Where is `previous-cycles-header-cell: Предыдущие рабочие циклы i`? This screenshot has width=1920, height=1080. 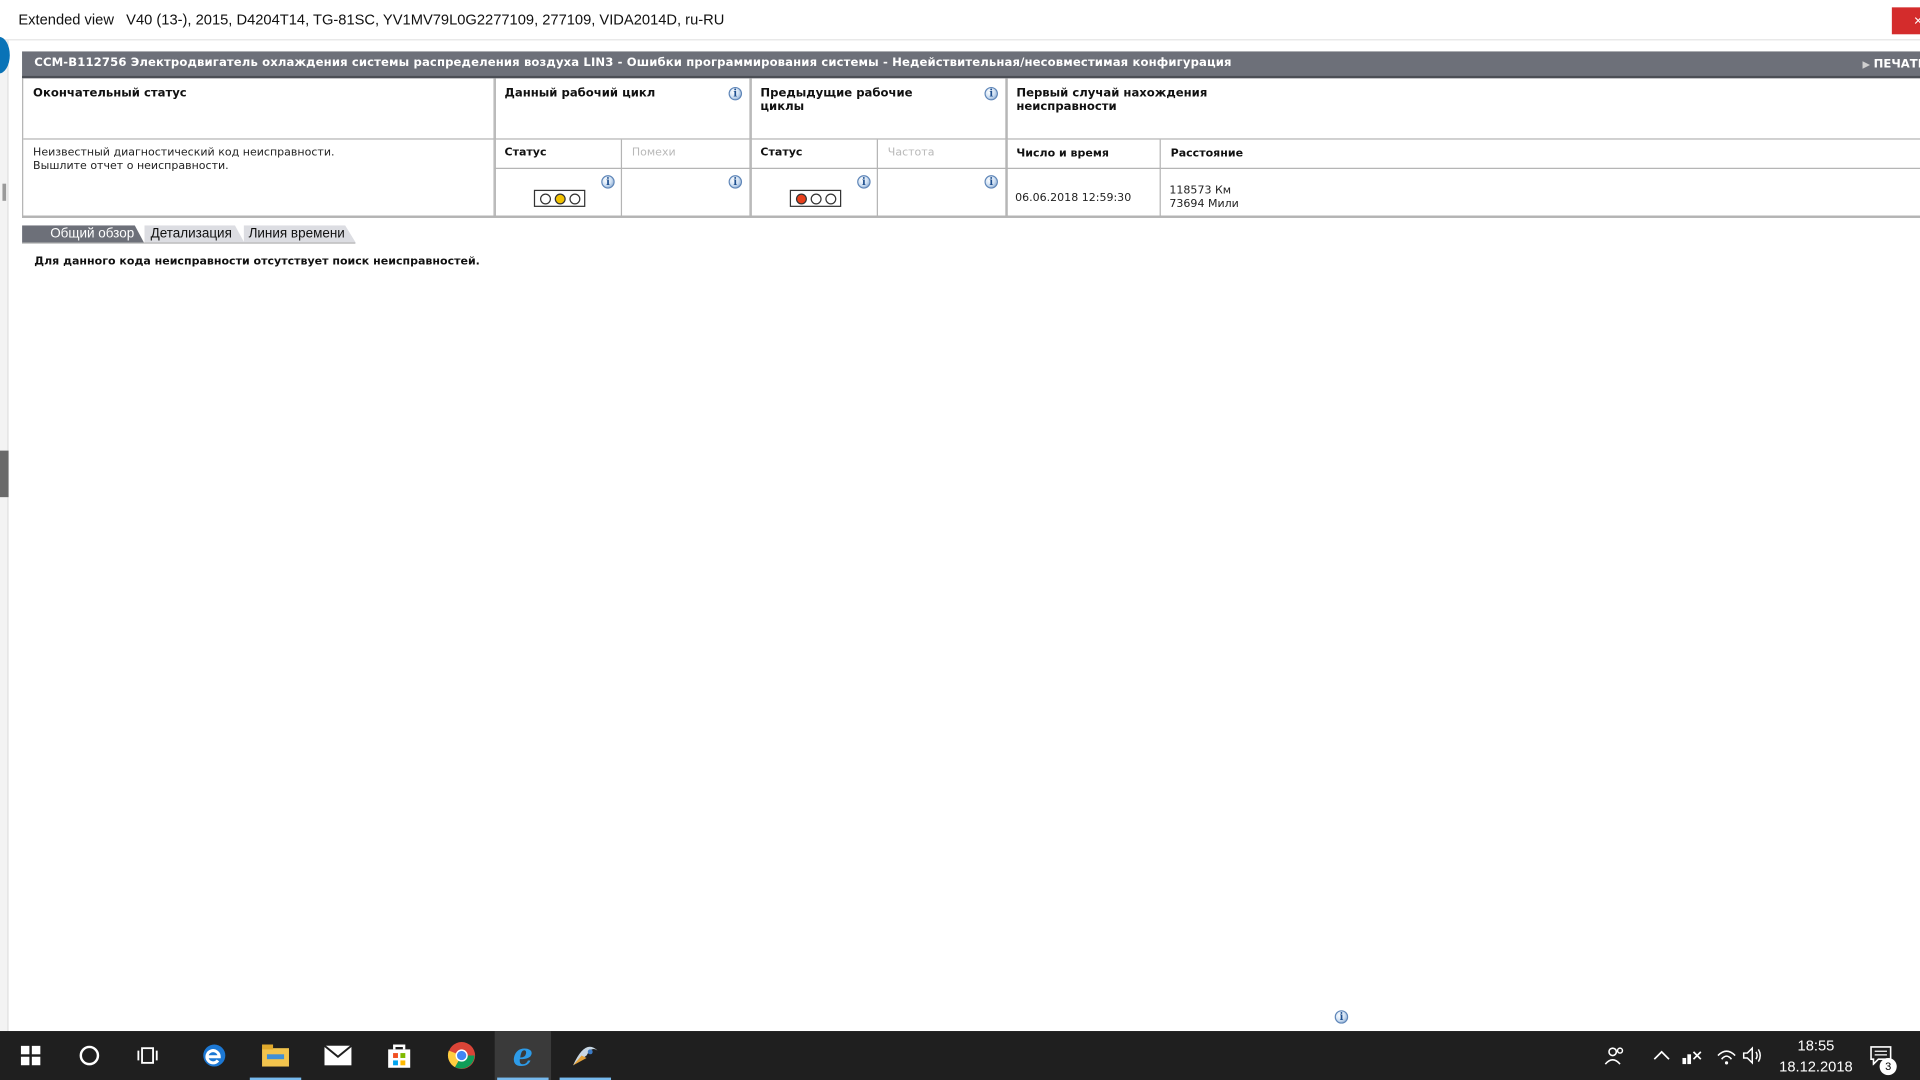 previous-cycles-header-cell: Предыдущие рабочие циклы i is located at coordinates (878, 109).